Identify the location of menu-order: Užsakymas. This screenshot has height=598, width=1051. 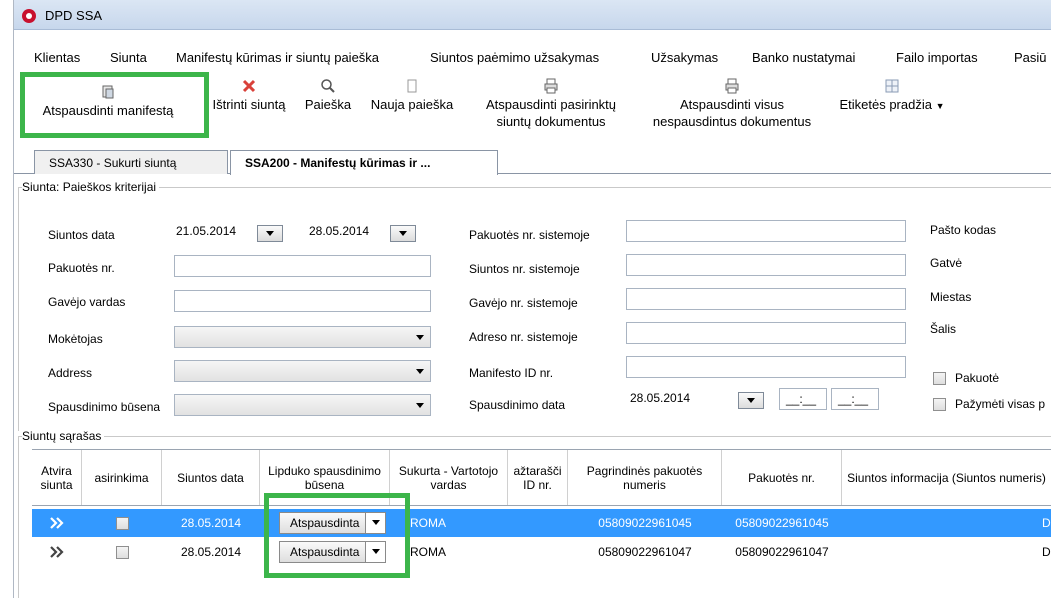
(684, 57).